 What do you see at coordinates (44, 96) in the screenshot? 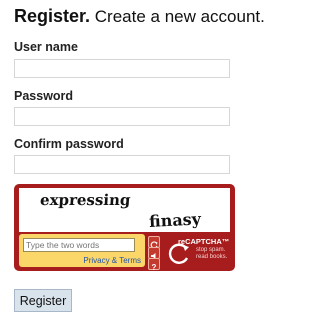
I see `password-label: Password` at bounding box center [44, 96].